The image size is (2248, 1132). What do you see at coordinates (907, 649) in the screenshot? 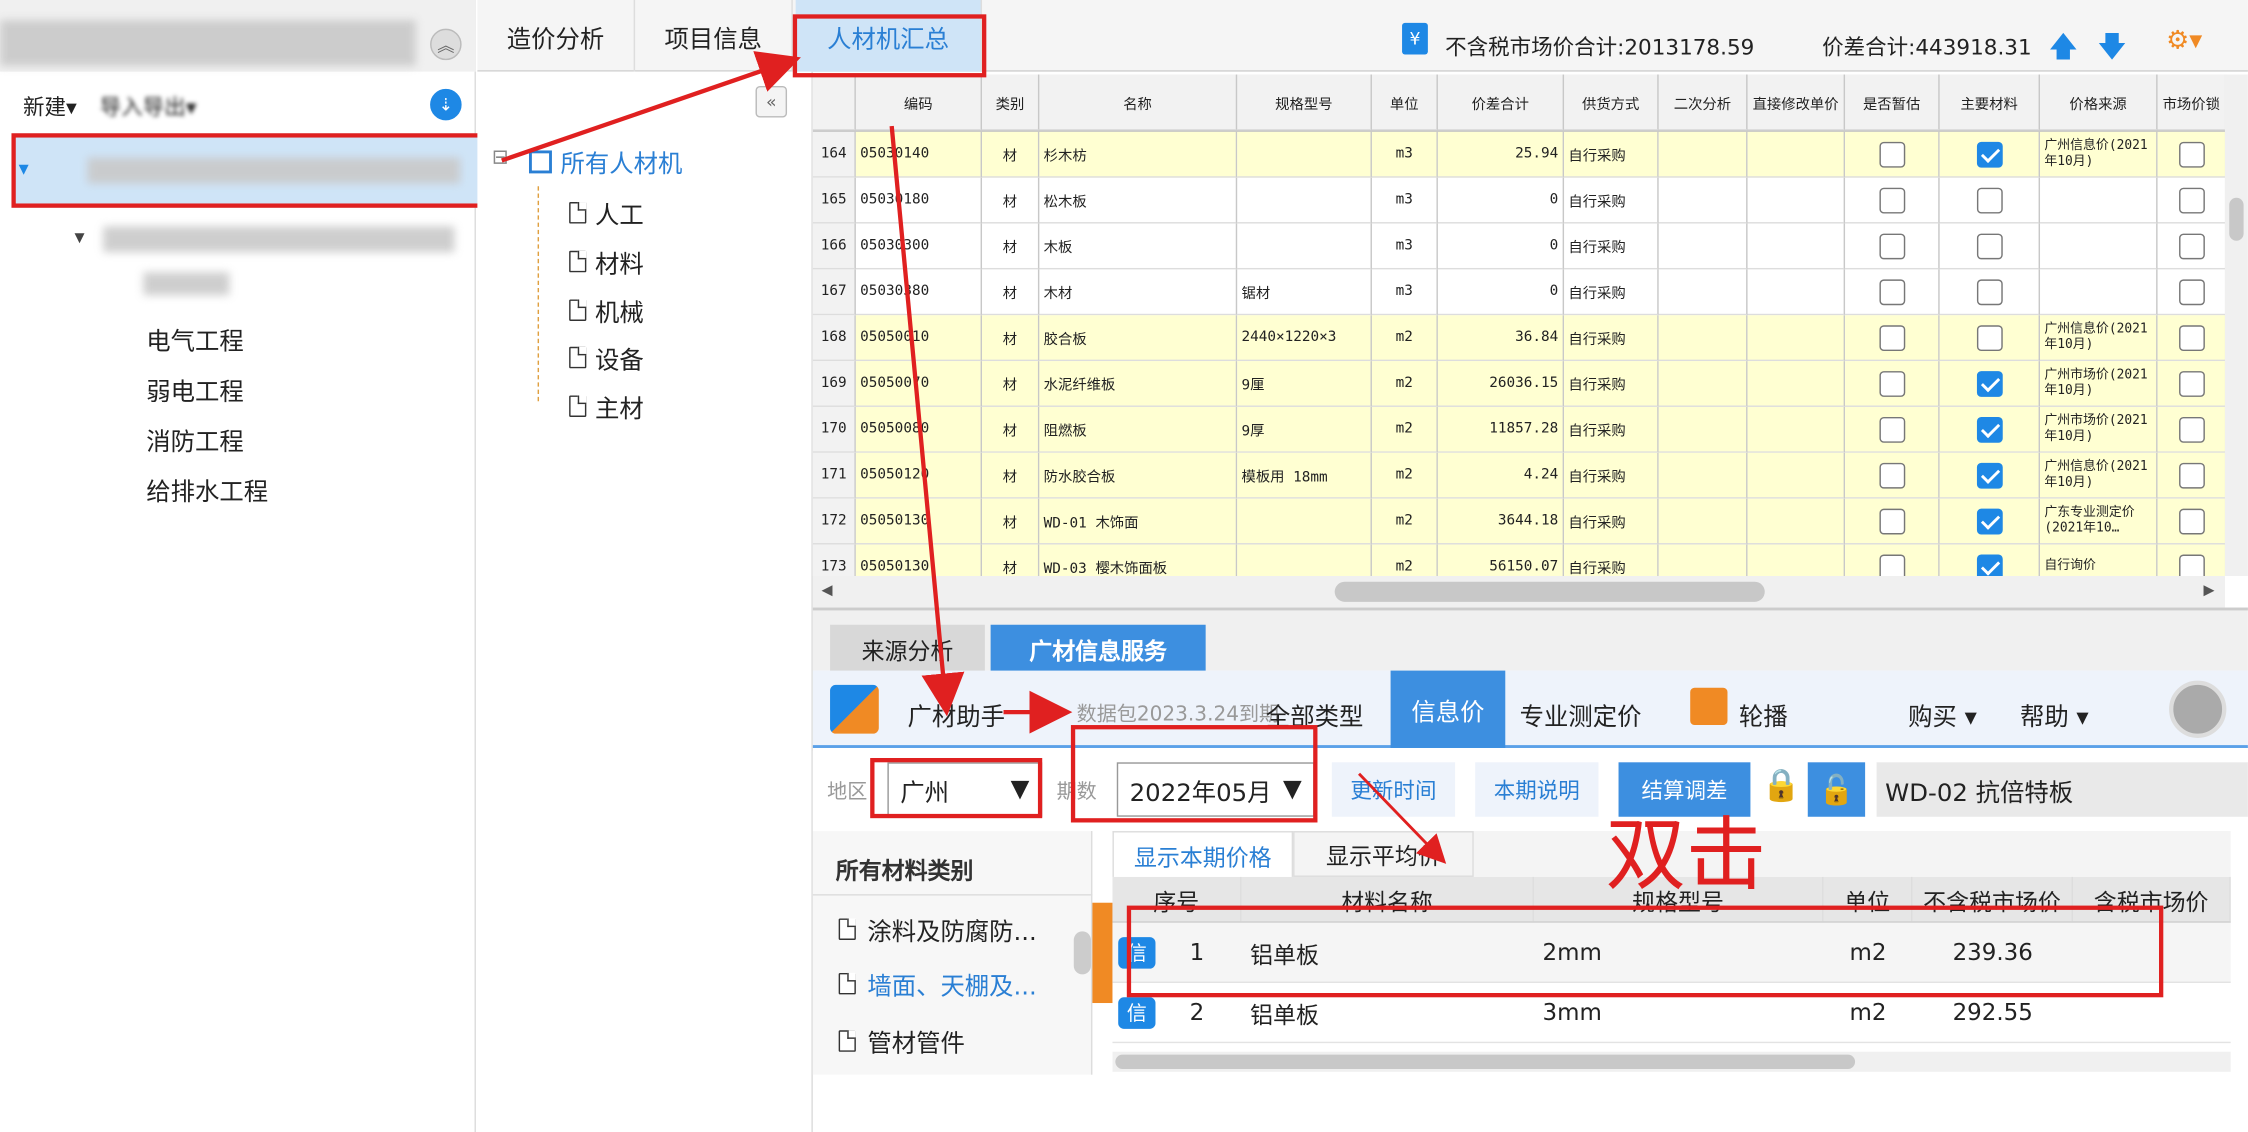
I see `tab-source-analysis: 来源分析` at bounding box center [907, 649].